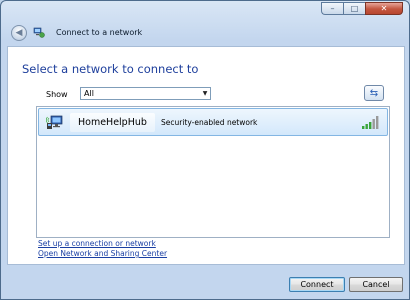 The width and height of the screenshot is (410, 300). Describe the element at coordinates (317, 284) in the screenshot. I see `connect-button: Connect` at that location.